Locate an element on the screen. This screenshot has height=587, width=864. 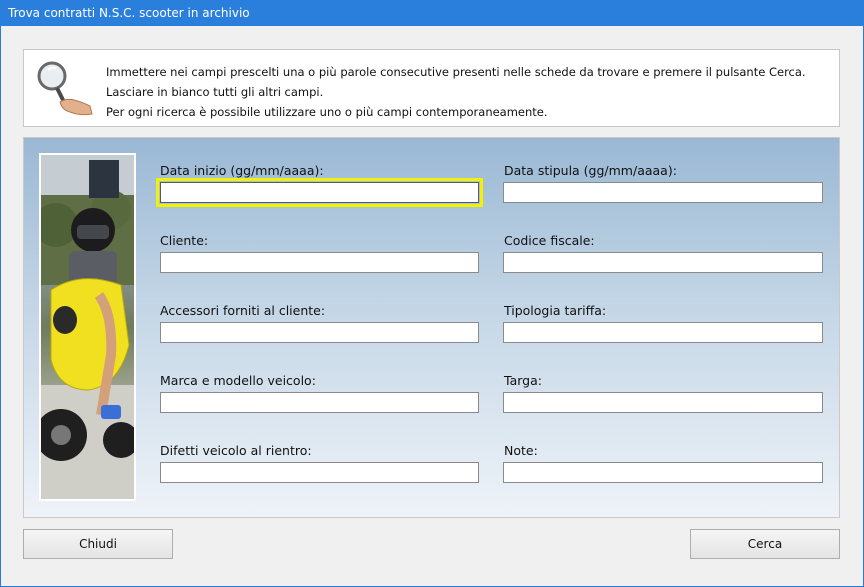
cliente-input is located at coordinates (319, 262).